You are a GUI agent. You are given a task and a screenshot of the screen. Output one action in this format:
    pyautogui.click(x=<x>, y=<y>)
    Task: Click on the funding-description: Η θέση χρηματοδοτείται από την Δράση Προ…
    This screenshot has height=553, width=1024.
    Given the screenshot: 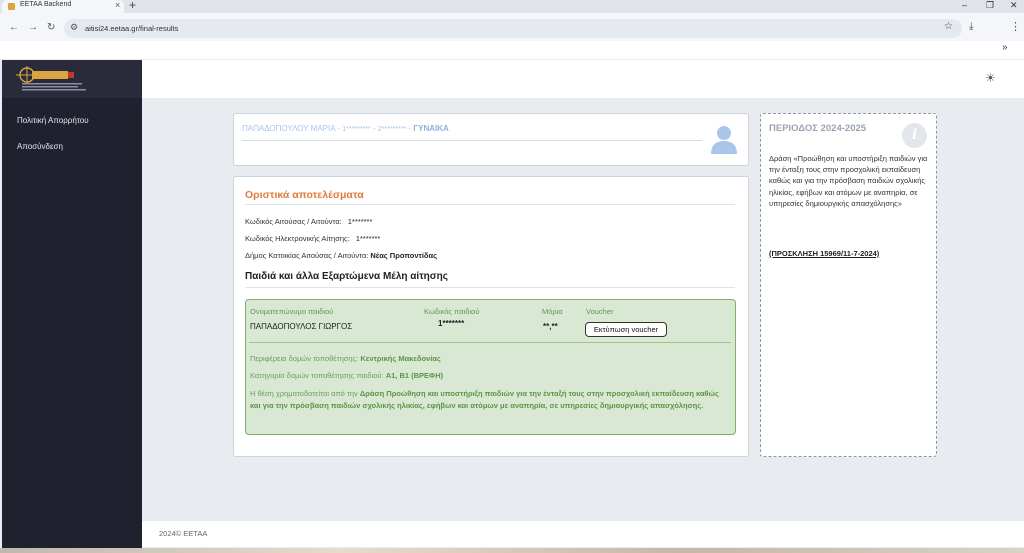 What is the action you would take?
    pyautogui.click(x=489, y=400)
    